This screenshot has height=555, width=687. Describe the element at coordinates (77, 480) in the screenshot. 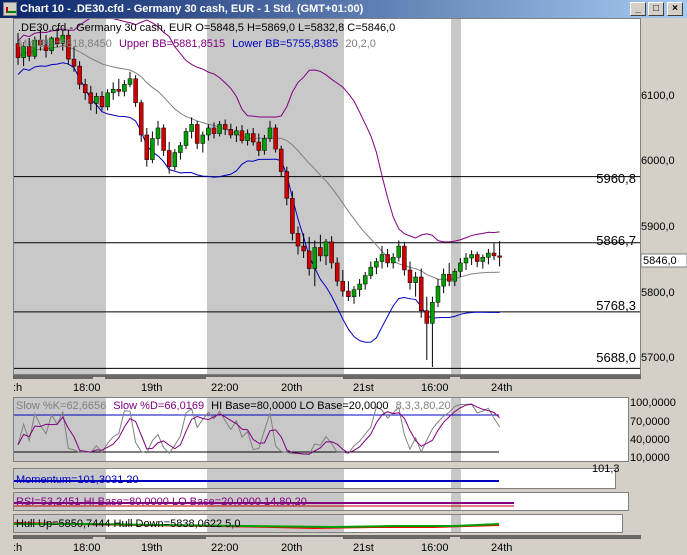

I see `momentum-label: Momentum=101,3031 20` at that location.